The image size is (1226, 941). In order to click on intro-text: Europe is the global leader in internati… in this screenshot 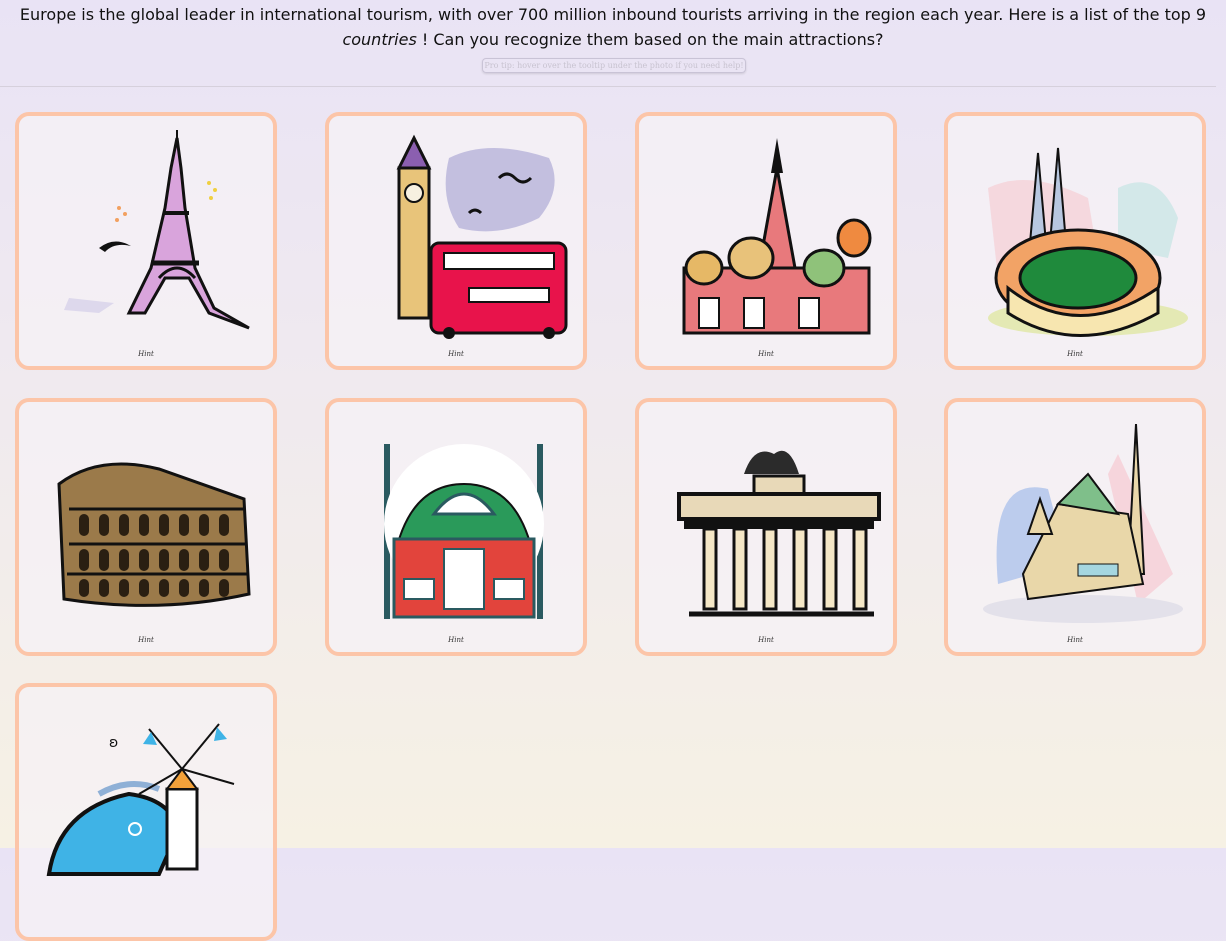, I will do `click(613, 26)`.